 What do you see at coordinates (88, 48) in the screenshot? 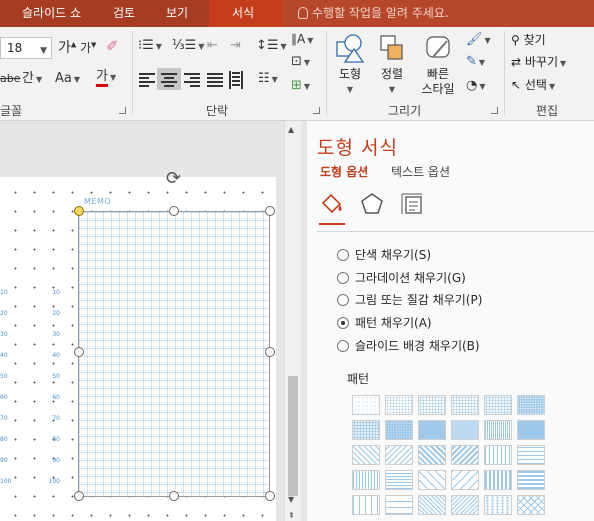
I see `shrink-font-button: 가▼` at bounding box center [88, 48].